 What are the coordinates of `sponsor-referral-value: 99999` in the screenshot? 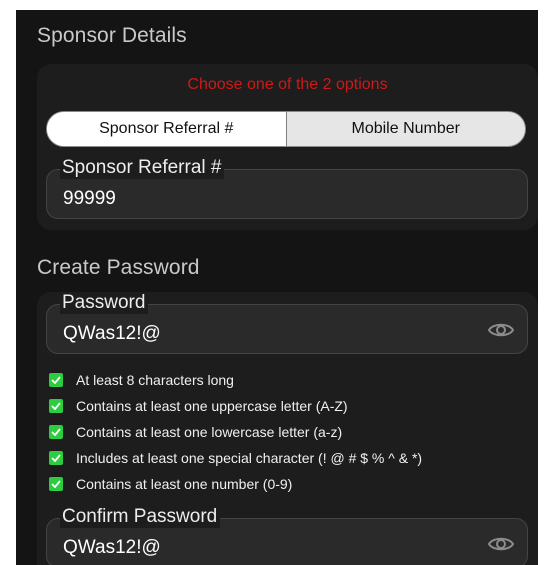 It's located at (89, 198).